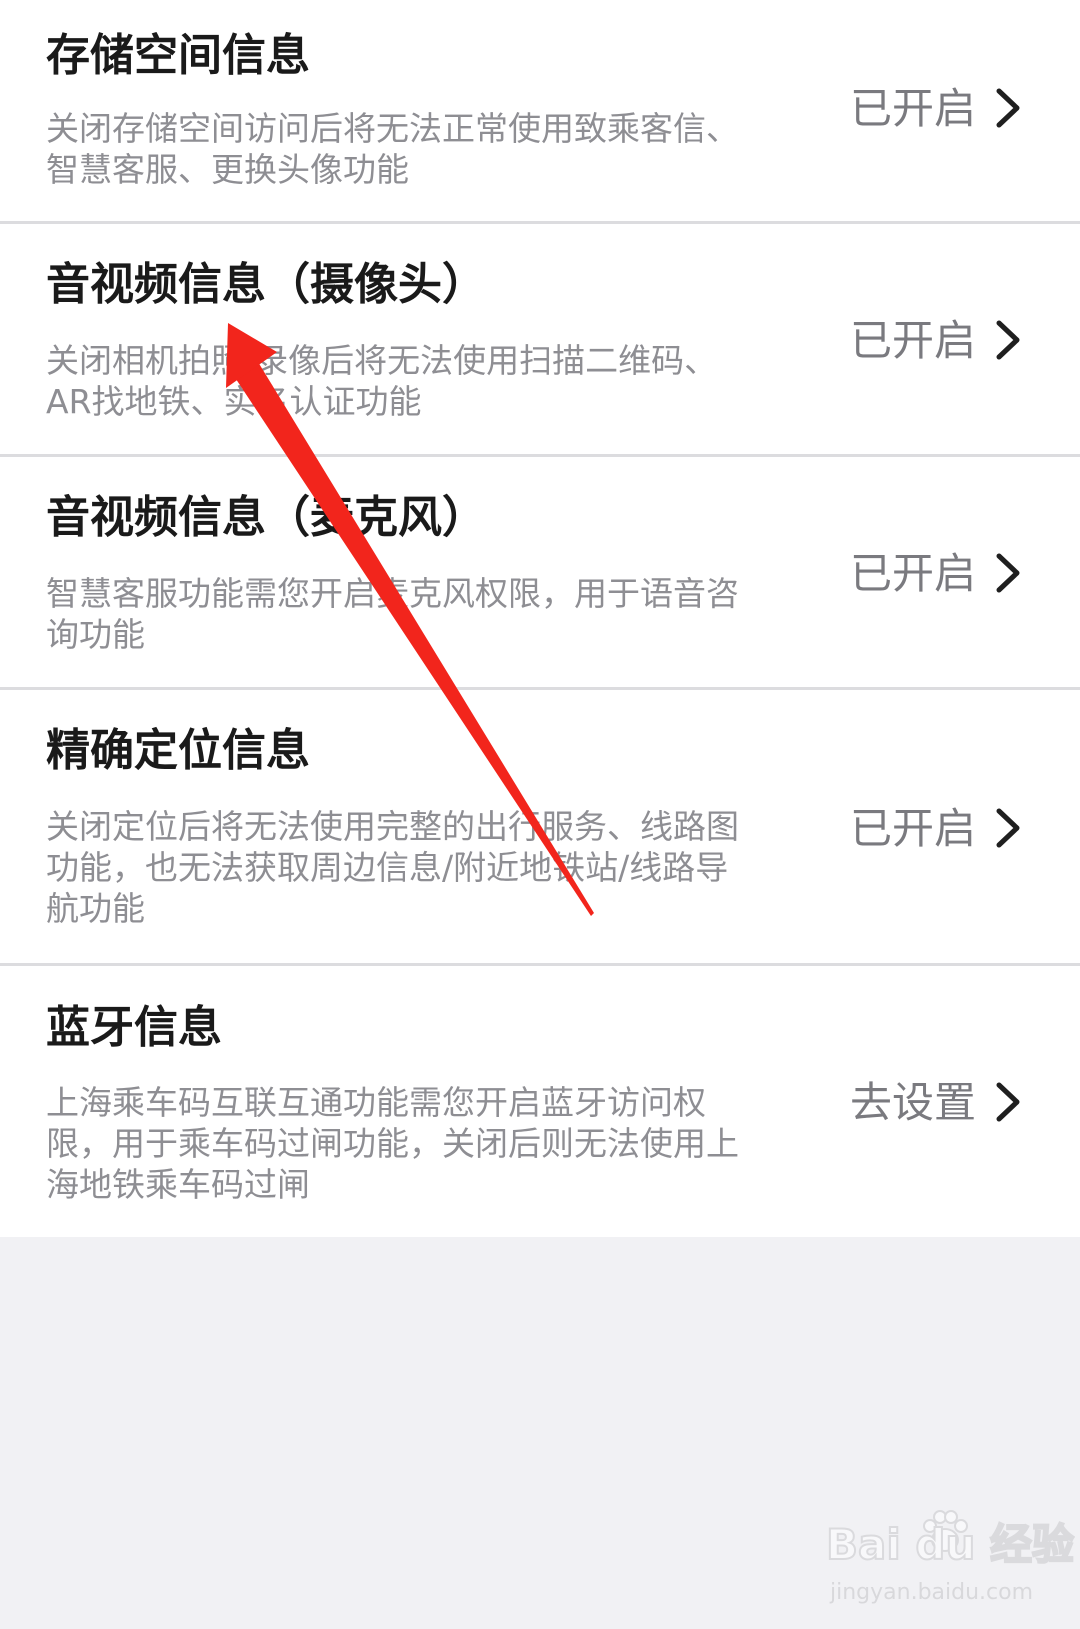 The width and height of the screenshot is (1080, 1629). What do you see at coordinates (134, 1027) in the screenshot?
I see `permission-title: 蓝牙信息` at bounding box center [134, 1027].